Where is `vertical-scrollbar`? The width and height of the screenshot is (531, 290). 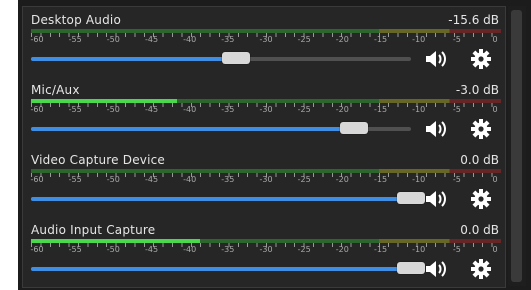
vertical-scrollbar is located at coordinates (517, 146).